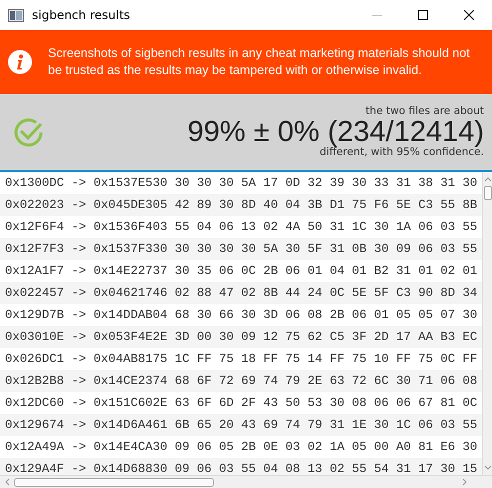 The width and height of the screenshot is (492, 488). What do you see at coordinates (465, 482) in the screenshot?
I see `scroll-right-icon` at bounding box center [465, 482].